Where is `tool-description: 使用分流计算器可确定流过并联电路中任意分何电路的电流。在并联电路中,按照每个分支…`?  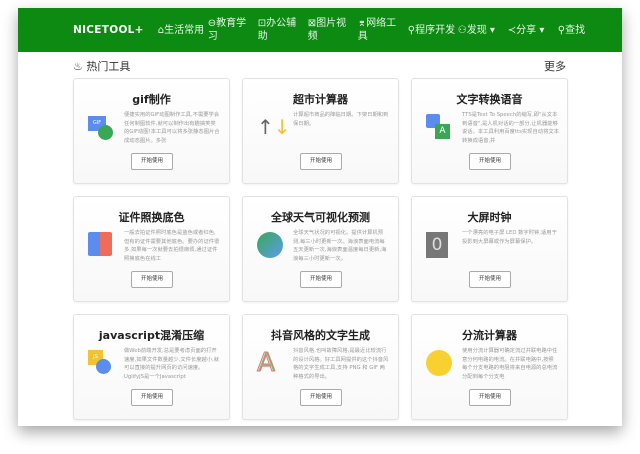
tool-description: 使用分流计算器可确定流过并联电路中任意分何电路的电流。在并联电路中,按照每个分支… is located at coordinates (510, 364).